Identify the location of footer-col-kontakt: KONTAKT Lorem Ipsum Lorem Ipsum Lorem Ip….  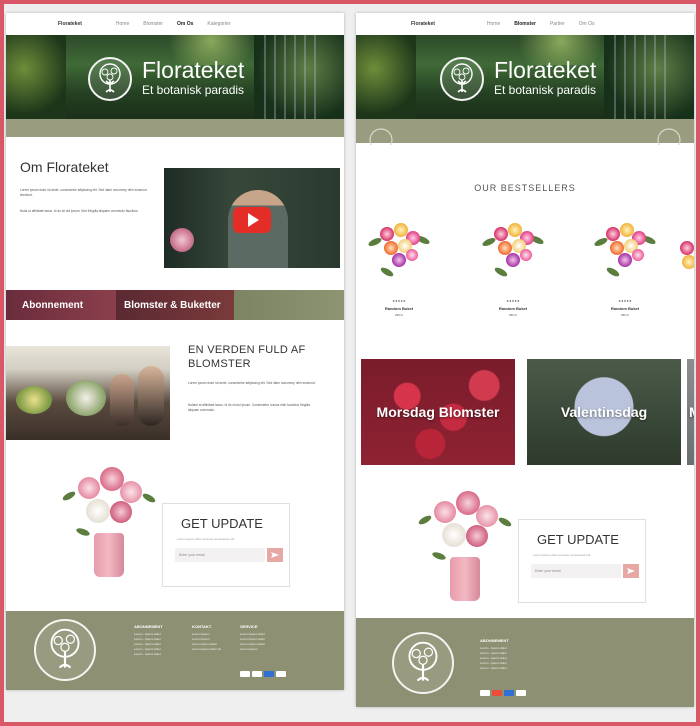
(206, 637).